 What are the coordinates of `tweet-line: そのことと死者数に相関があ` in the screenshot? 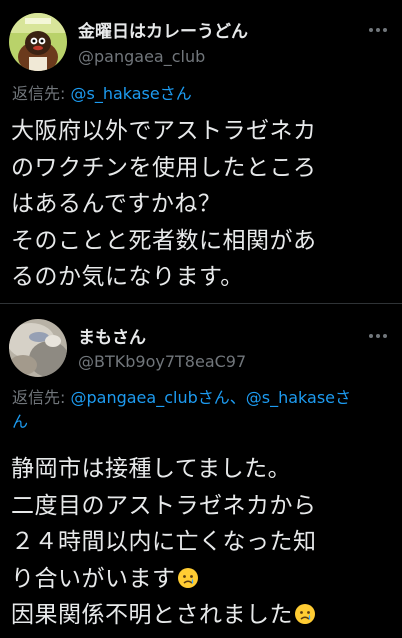 It's located at (164, 240).